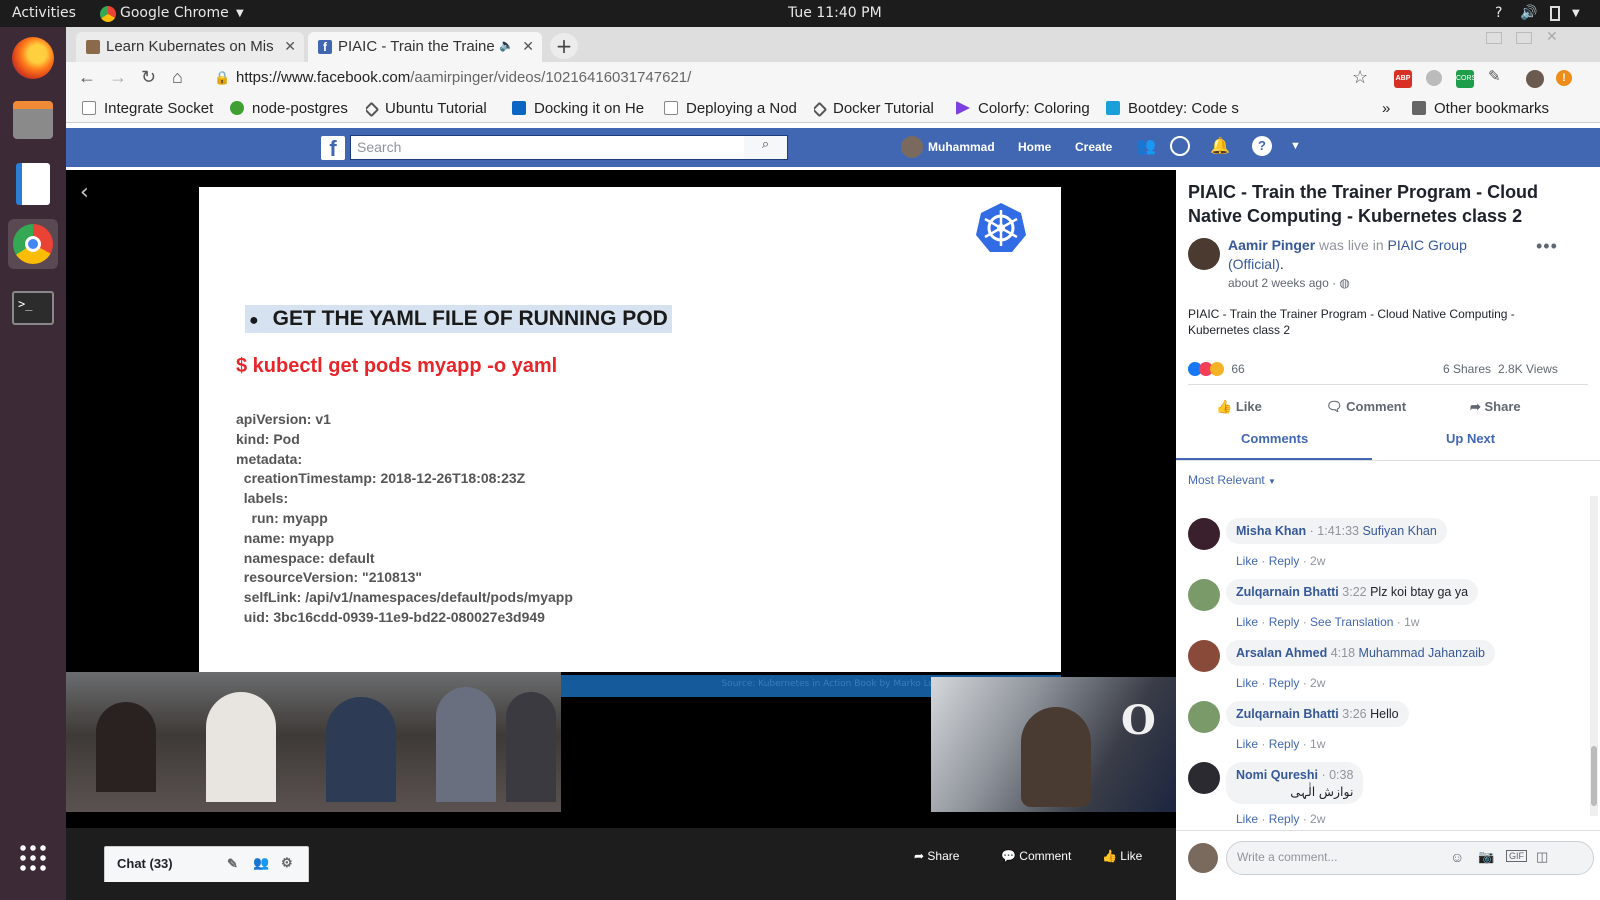  What do you see at coordinates (206, 864) in the screenshot?
I see `chat-sidebar-tab: Chat (33) ✎ 👥 ⚙` at bounding box center [206, 864].